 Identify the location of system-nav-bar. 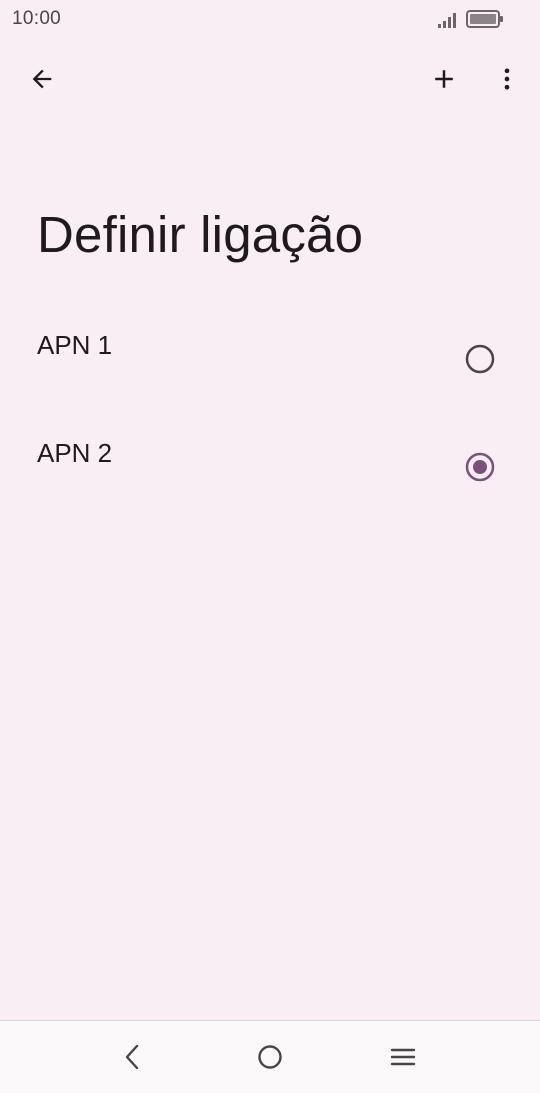
(270, 1056).